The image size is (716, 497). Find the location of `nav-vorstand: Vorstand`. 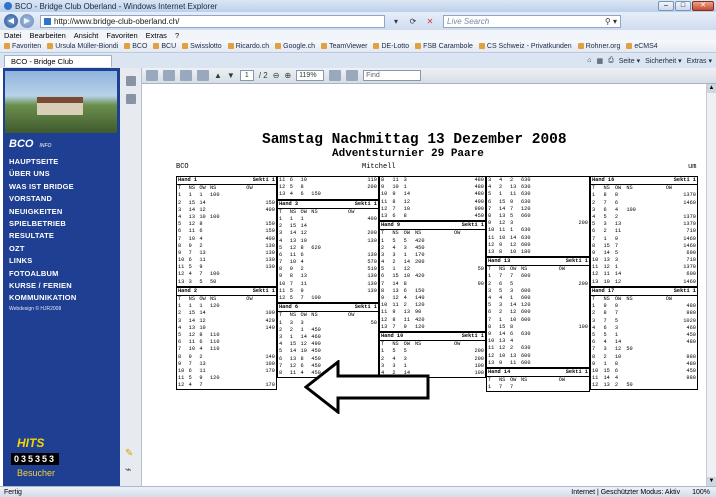

nav-vorstand: Vorstand is located at coordinates (64, 199).